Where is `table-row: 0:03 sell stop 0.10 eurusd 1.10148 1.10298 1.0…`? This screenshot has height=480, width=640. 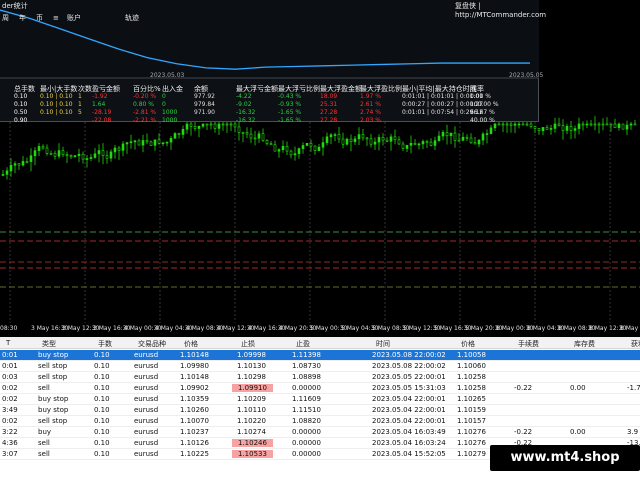 table-row: 0:03 sell stop 0.10 eurusd 1.10148 1.10298 1.0… is located at coordinates (320, 377).